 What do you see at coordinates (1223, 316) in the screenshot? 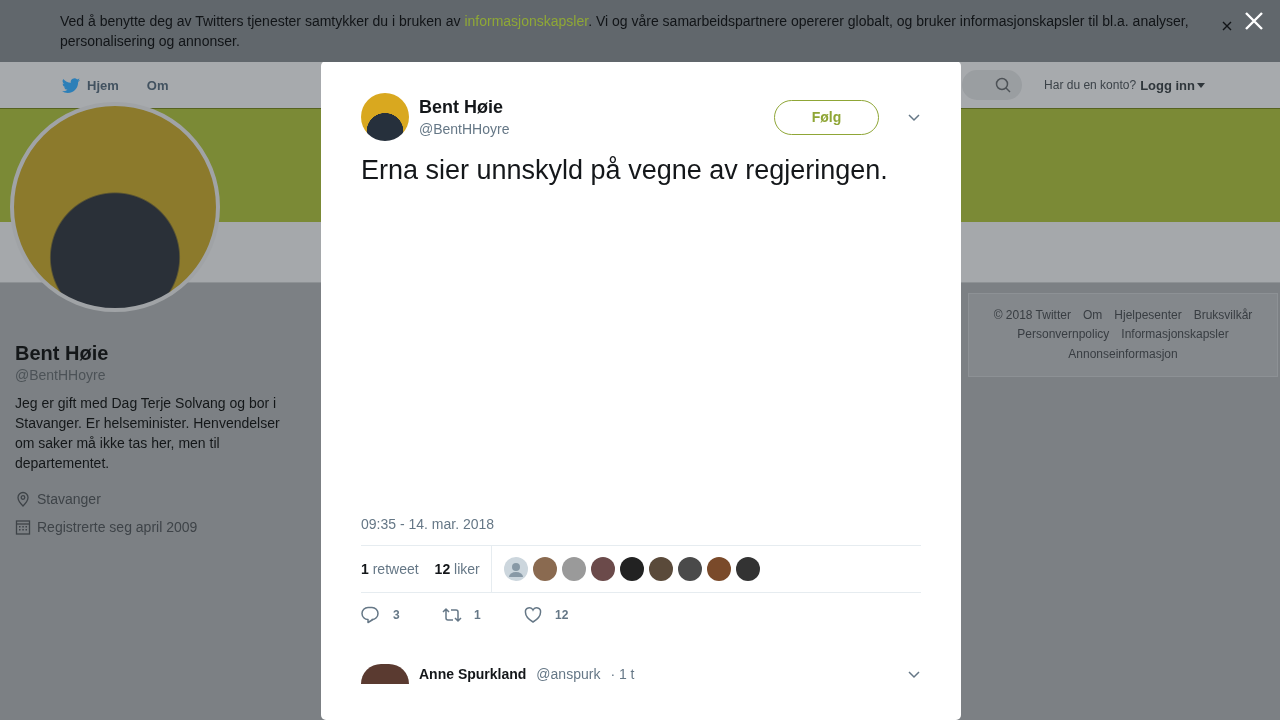
I see `footer-link: Bruksvilkår` at bounding box center [1223, 316].